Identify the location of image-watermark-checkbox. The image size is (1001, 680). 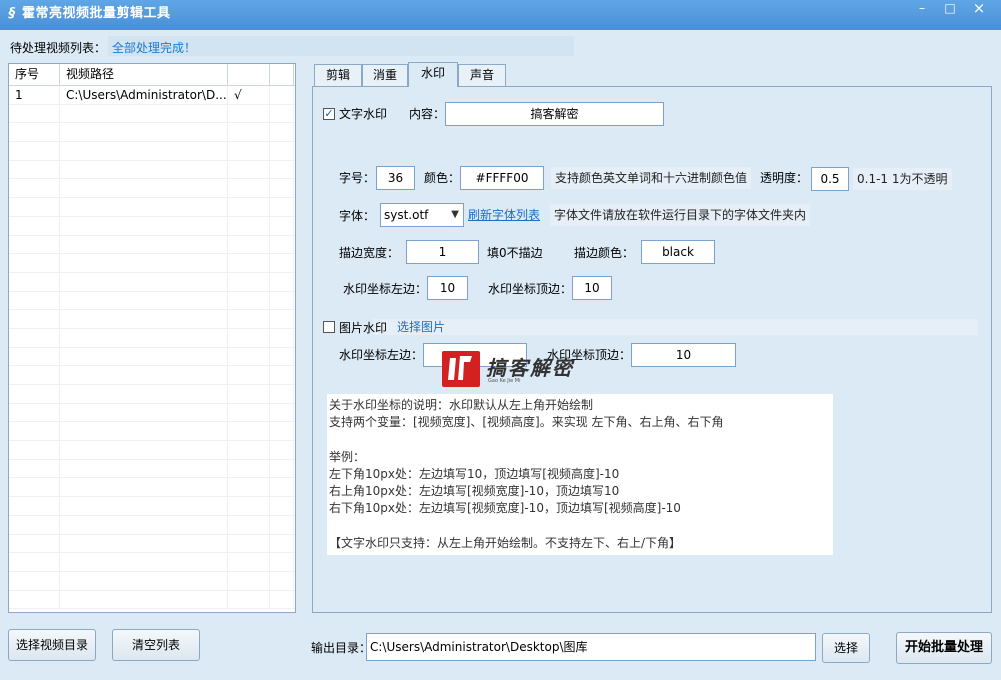
(329, 327).